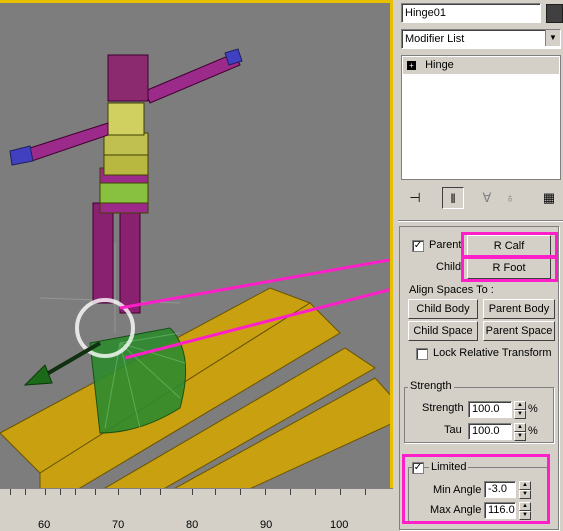 This screenshot has height=531, width=563. Describe the element at coordinates (266, 525) in the screenshot. I see `timeline-label: 90` at that location.